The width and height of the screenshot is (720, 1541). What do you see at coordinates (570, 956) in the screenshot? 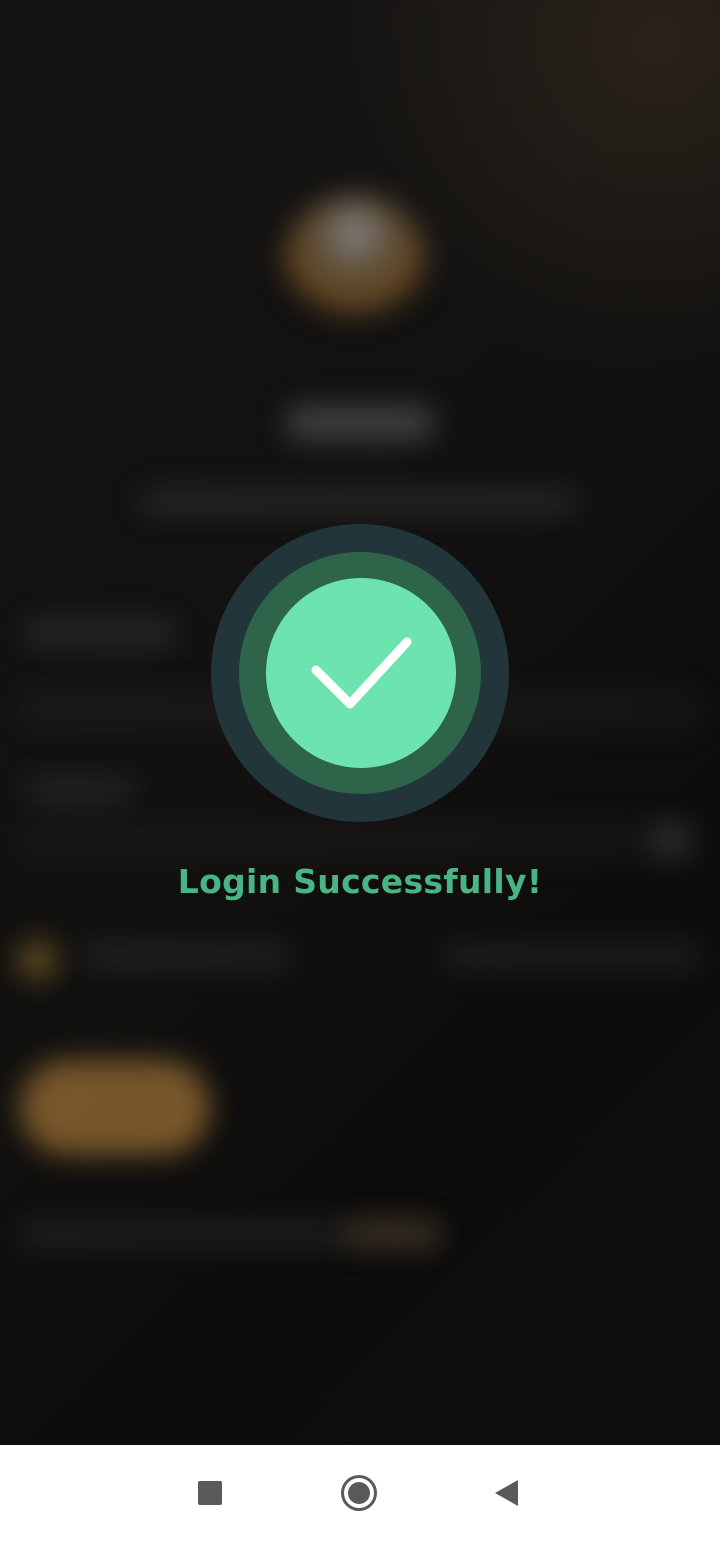
I see `forgot-password-blurred` at bounding box center [570, 956].